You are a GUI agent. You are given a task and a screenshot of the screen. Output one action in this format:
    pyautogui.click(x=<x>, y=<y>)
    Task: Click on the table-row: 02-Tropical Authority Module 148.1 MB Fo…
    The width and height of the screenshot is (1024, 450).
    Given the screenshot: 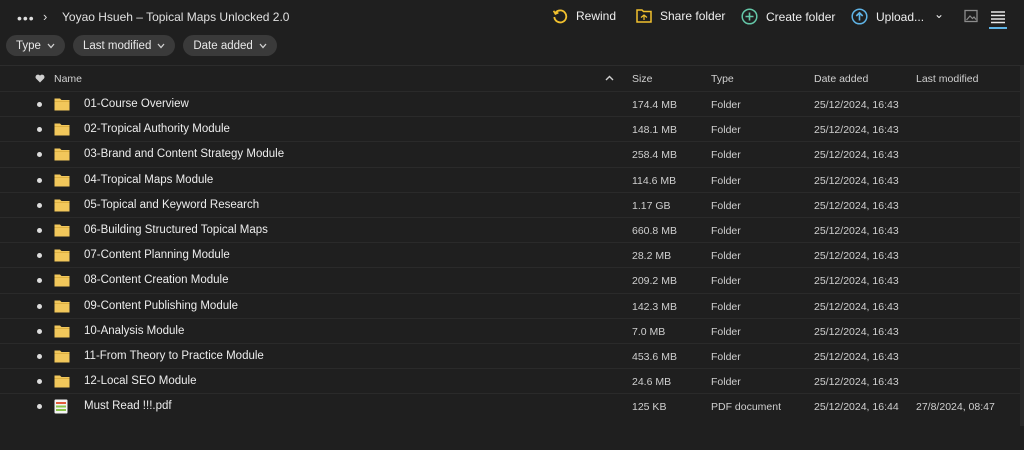 What is the action you would take?
    pyautogui.click(x=510, y=128)
    